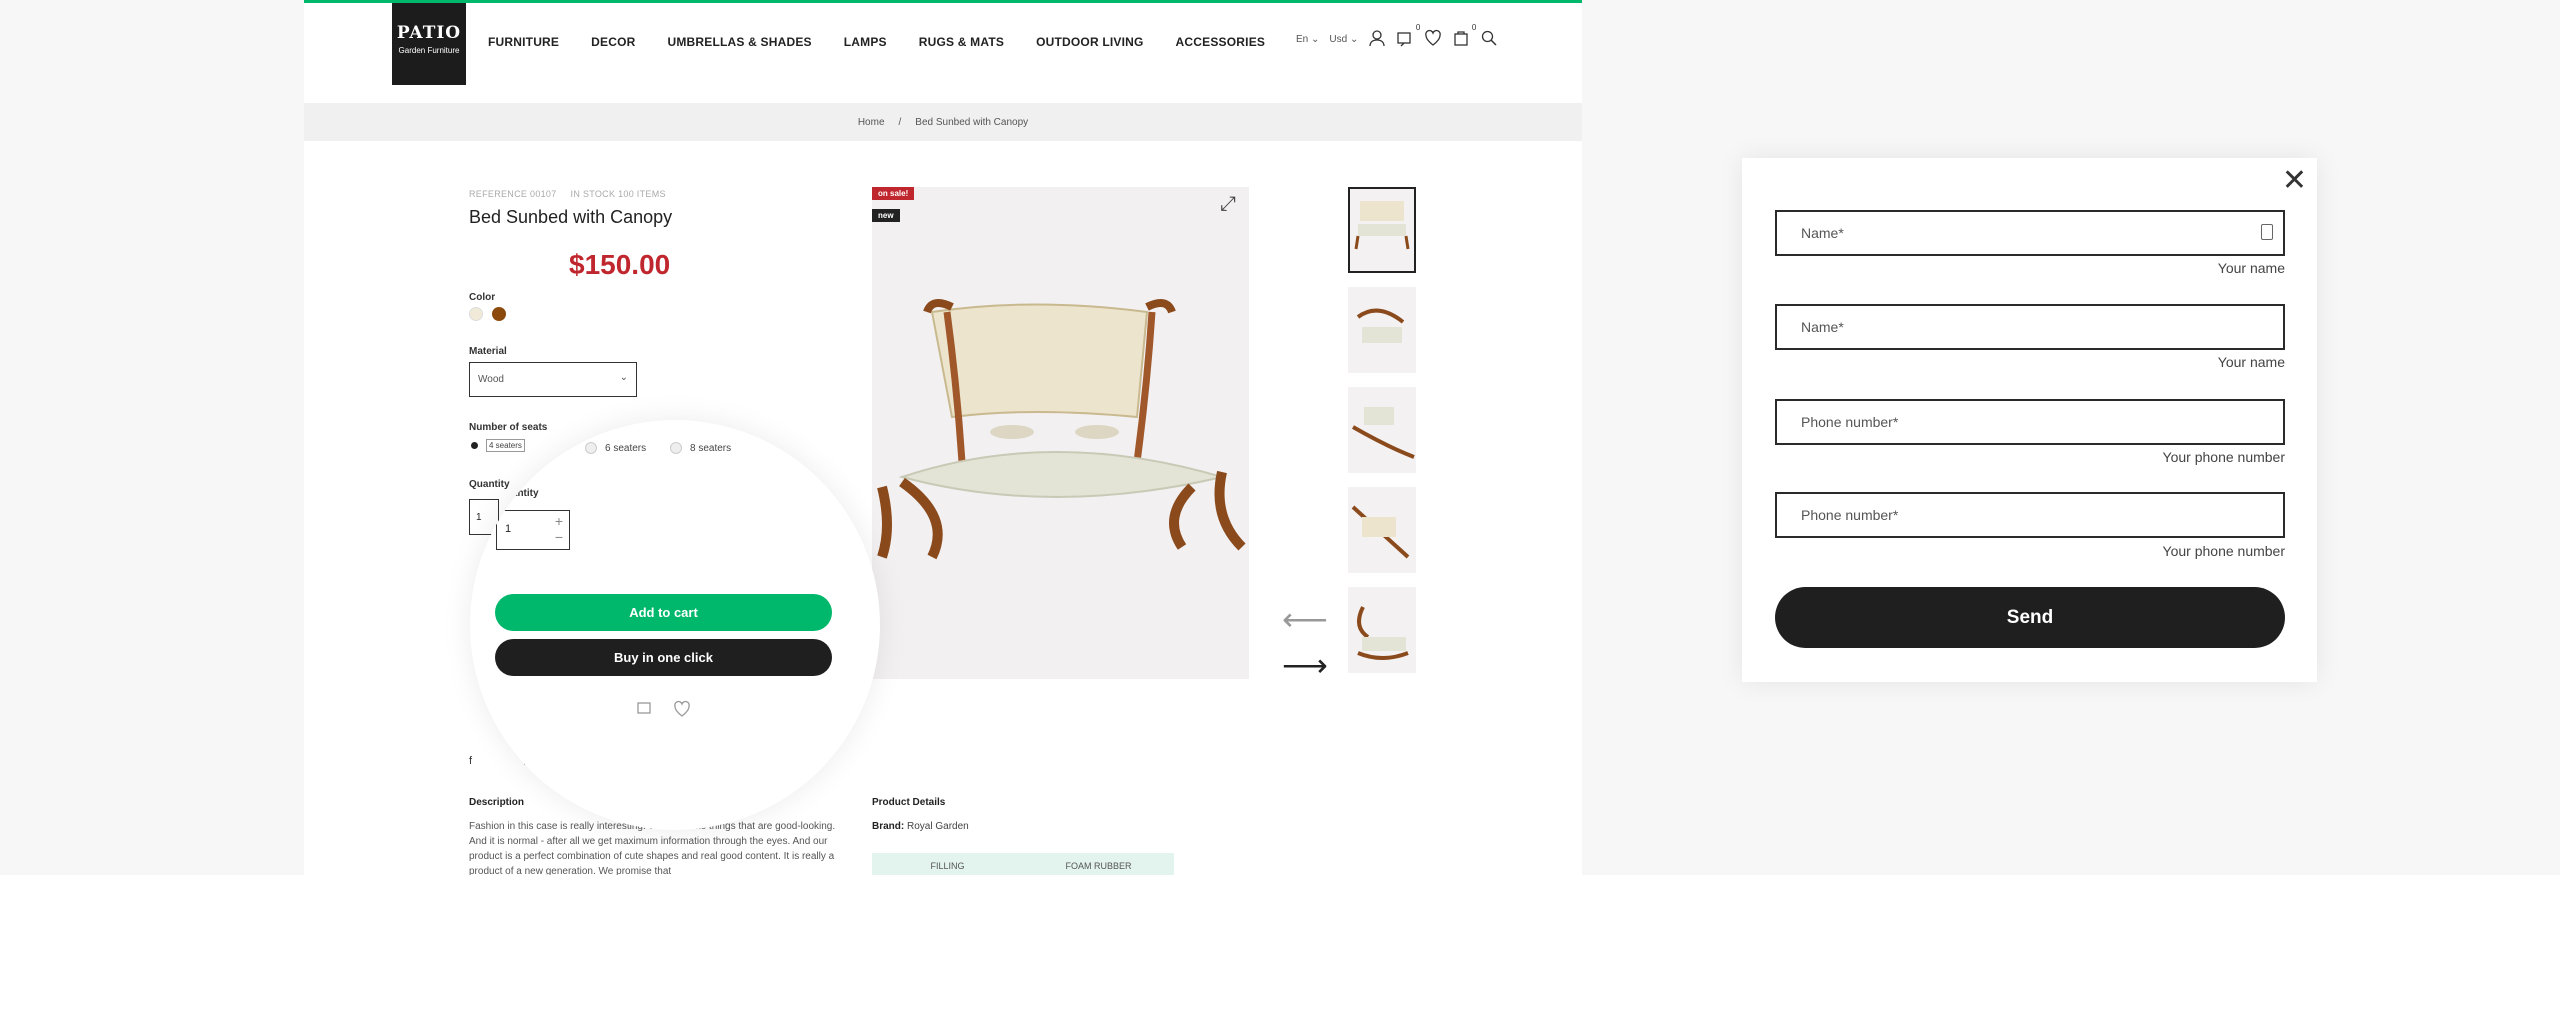  What do you see at coordinates (711, 448) in the screenshot?
I see `seat-option-label: 8 seaters` at bounding box center [711, 448].